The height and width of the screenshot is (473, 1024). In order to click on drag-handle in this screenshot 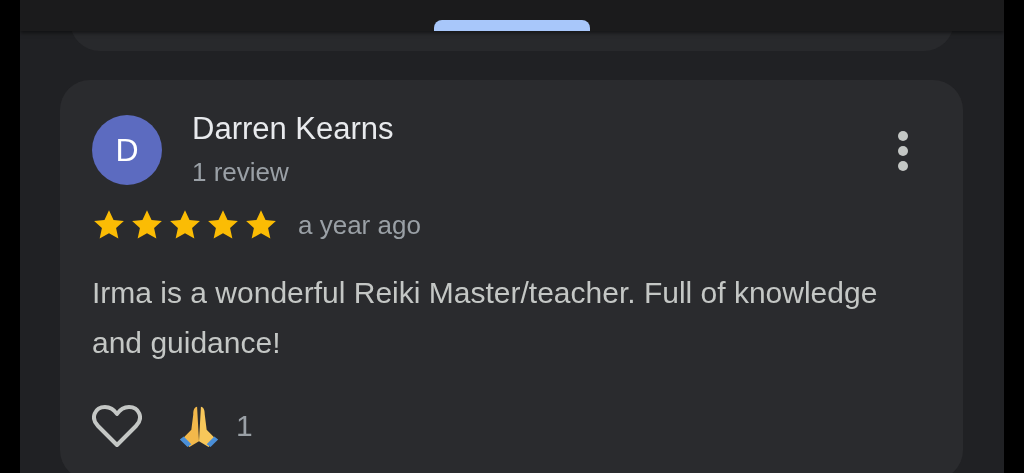, I will do `click(512, 25)`.